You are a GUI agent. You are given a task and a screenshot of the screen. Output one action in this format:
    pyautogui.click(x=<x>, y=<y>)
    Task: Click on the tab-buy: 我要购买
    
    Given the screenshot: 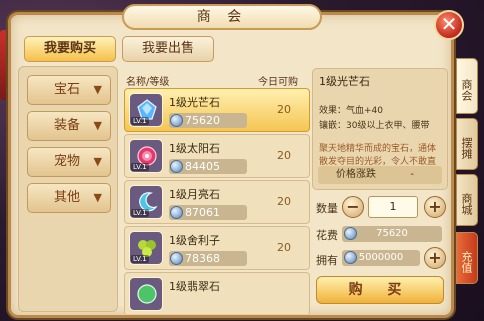 What is the action you would take?
    pyautogui.click(x=70, y=49)
    